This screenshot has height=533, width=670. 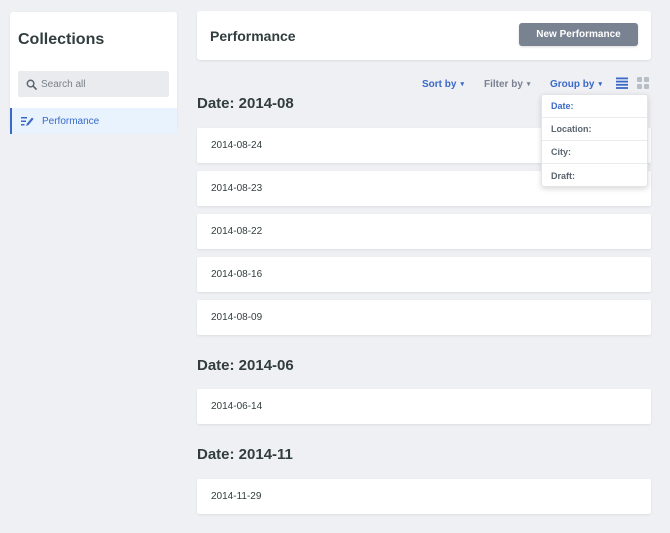 I want to click on group-by-dropdown: Date: Location: City: Draft:, so click(x=594, y=140).